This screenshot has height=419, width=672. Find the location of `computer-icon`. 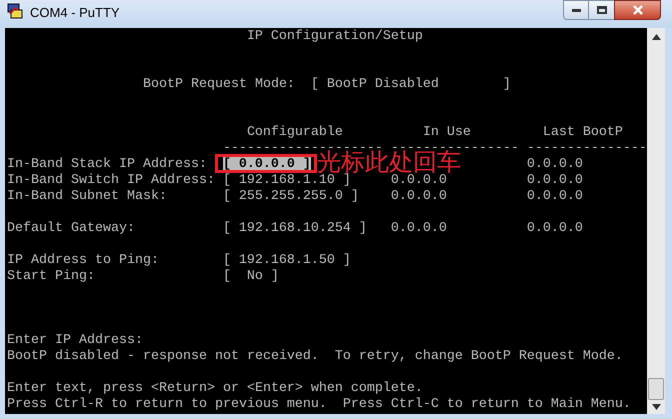

computer-icon is located at coordinates (15, 11).